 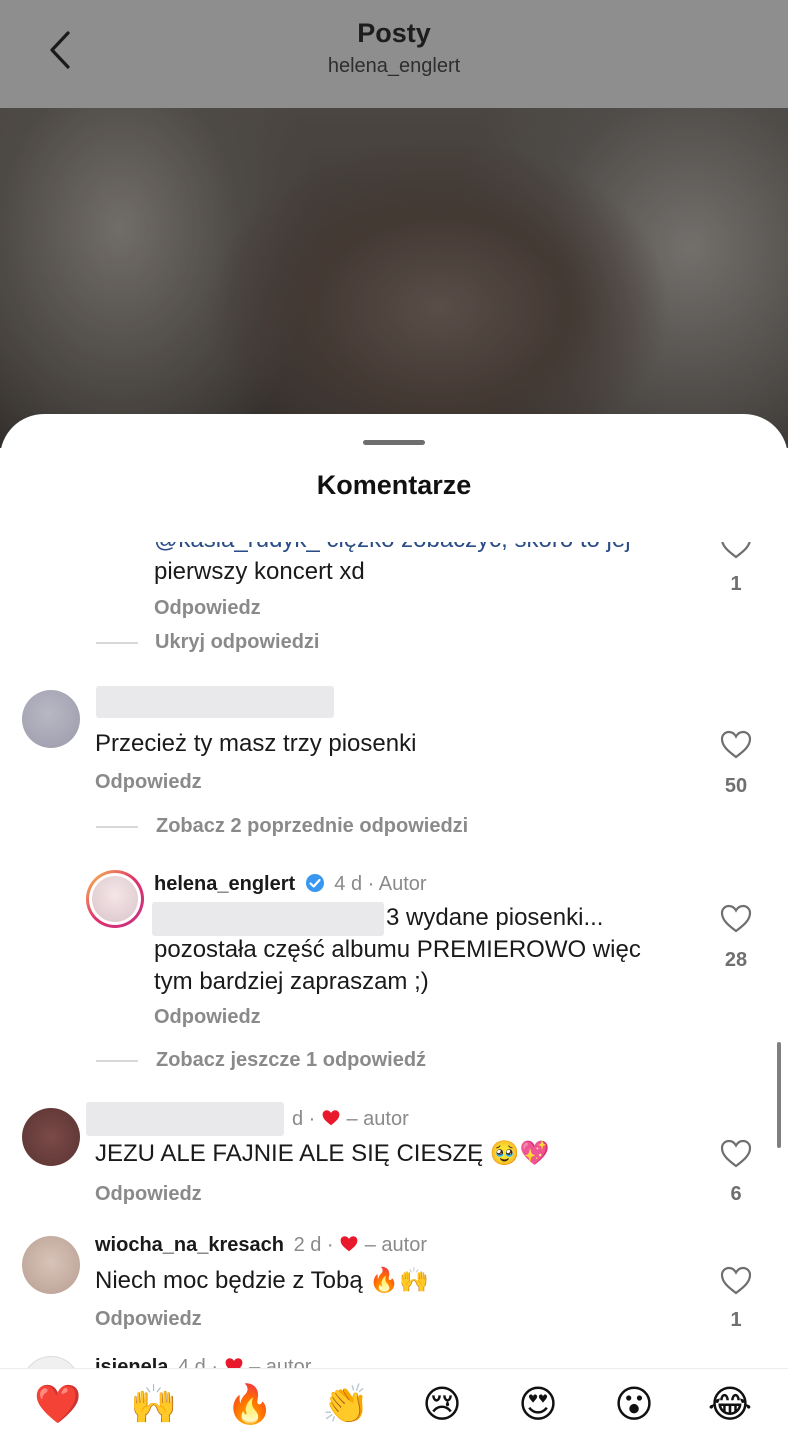 I want to click on emoji-heart-eyes: 😍, so click(x=538, y=1405).